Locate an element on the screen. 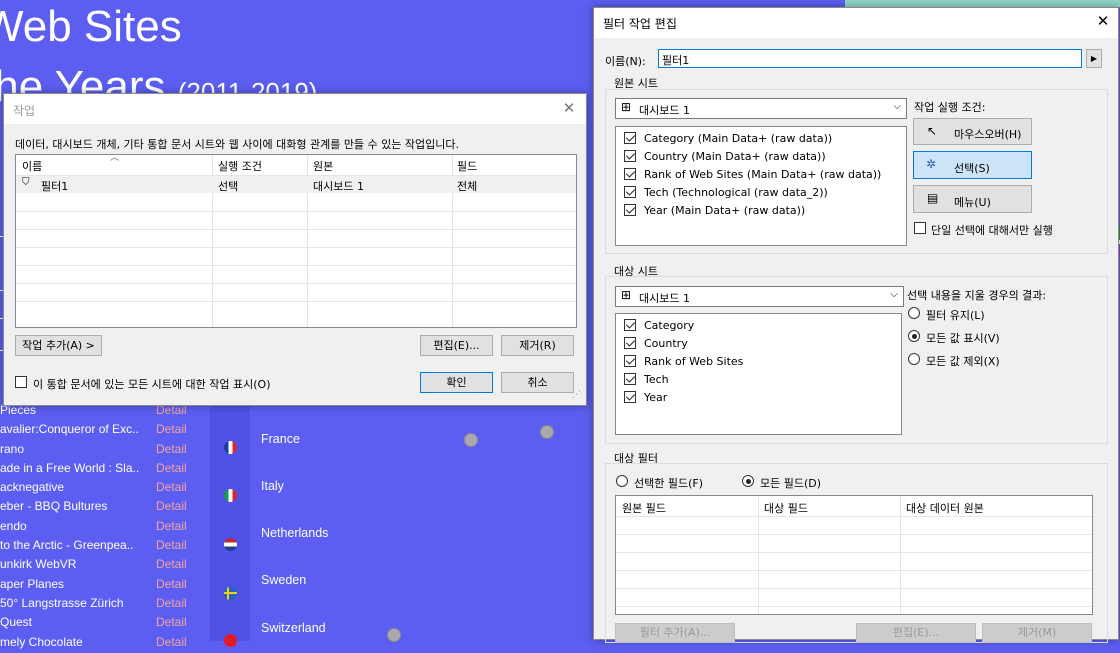 The image size is (1120, 653). list-item: acknegative Detail is located at coordinates (105, 488).